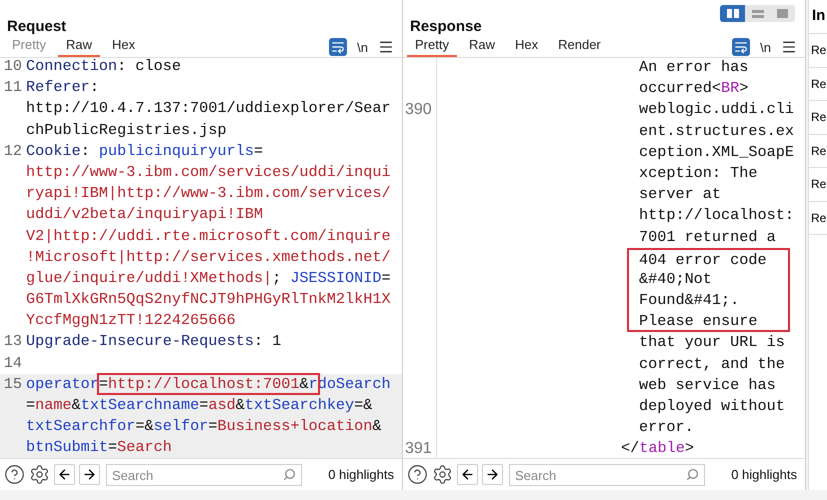 The height and width of the screenshot is (500, 827). Describe the element at coordinates (208, 257) in the screenshot. I see `code-line: !Microsoft|http://services.xmethods.net/` at that location.